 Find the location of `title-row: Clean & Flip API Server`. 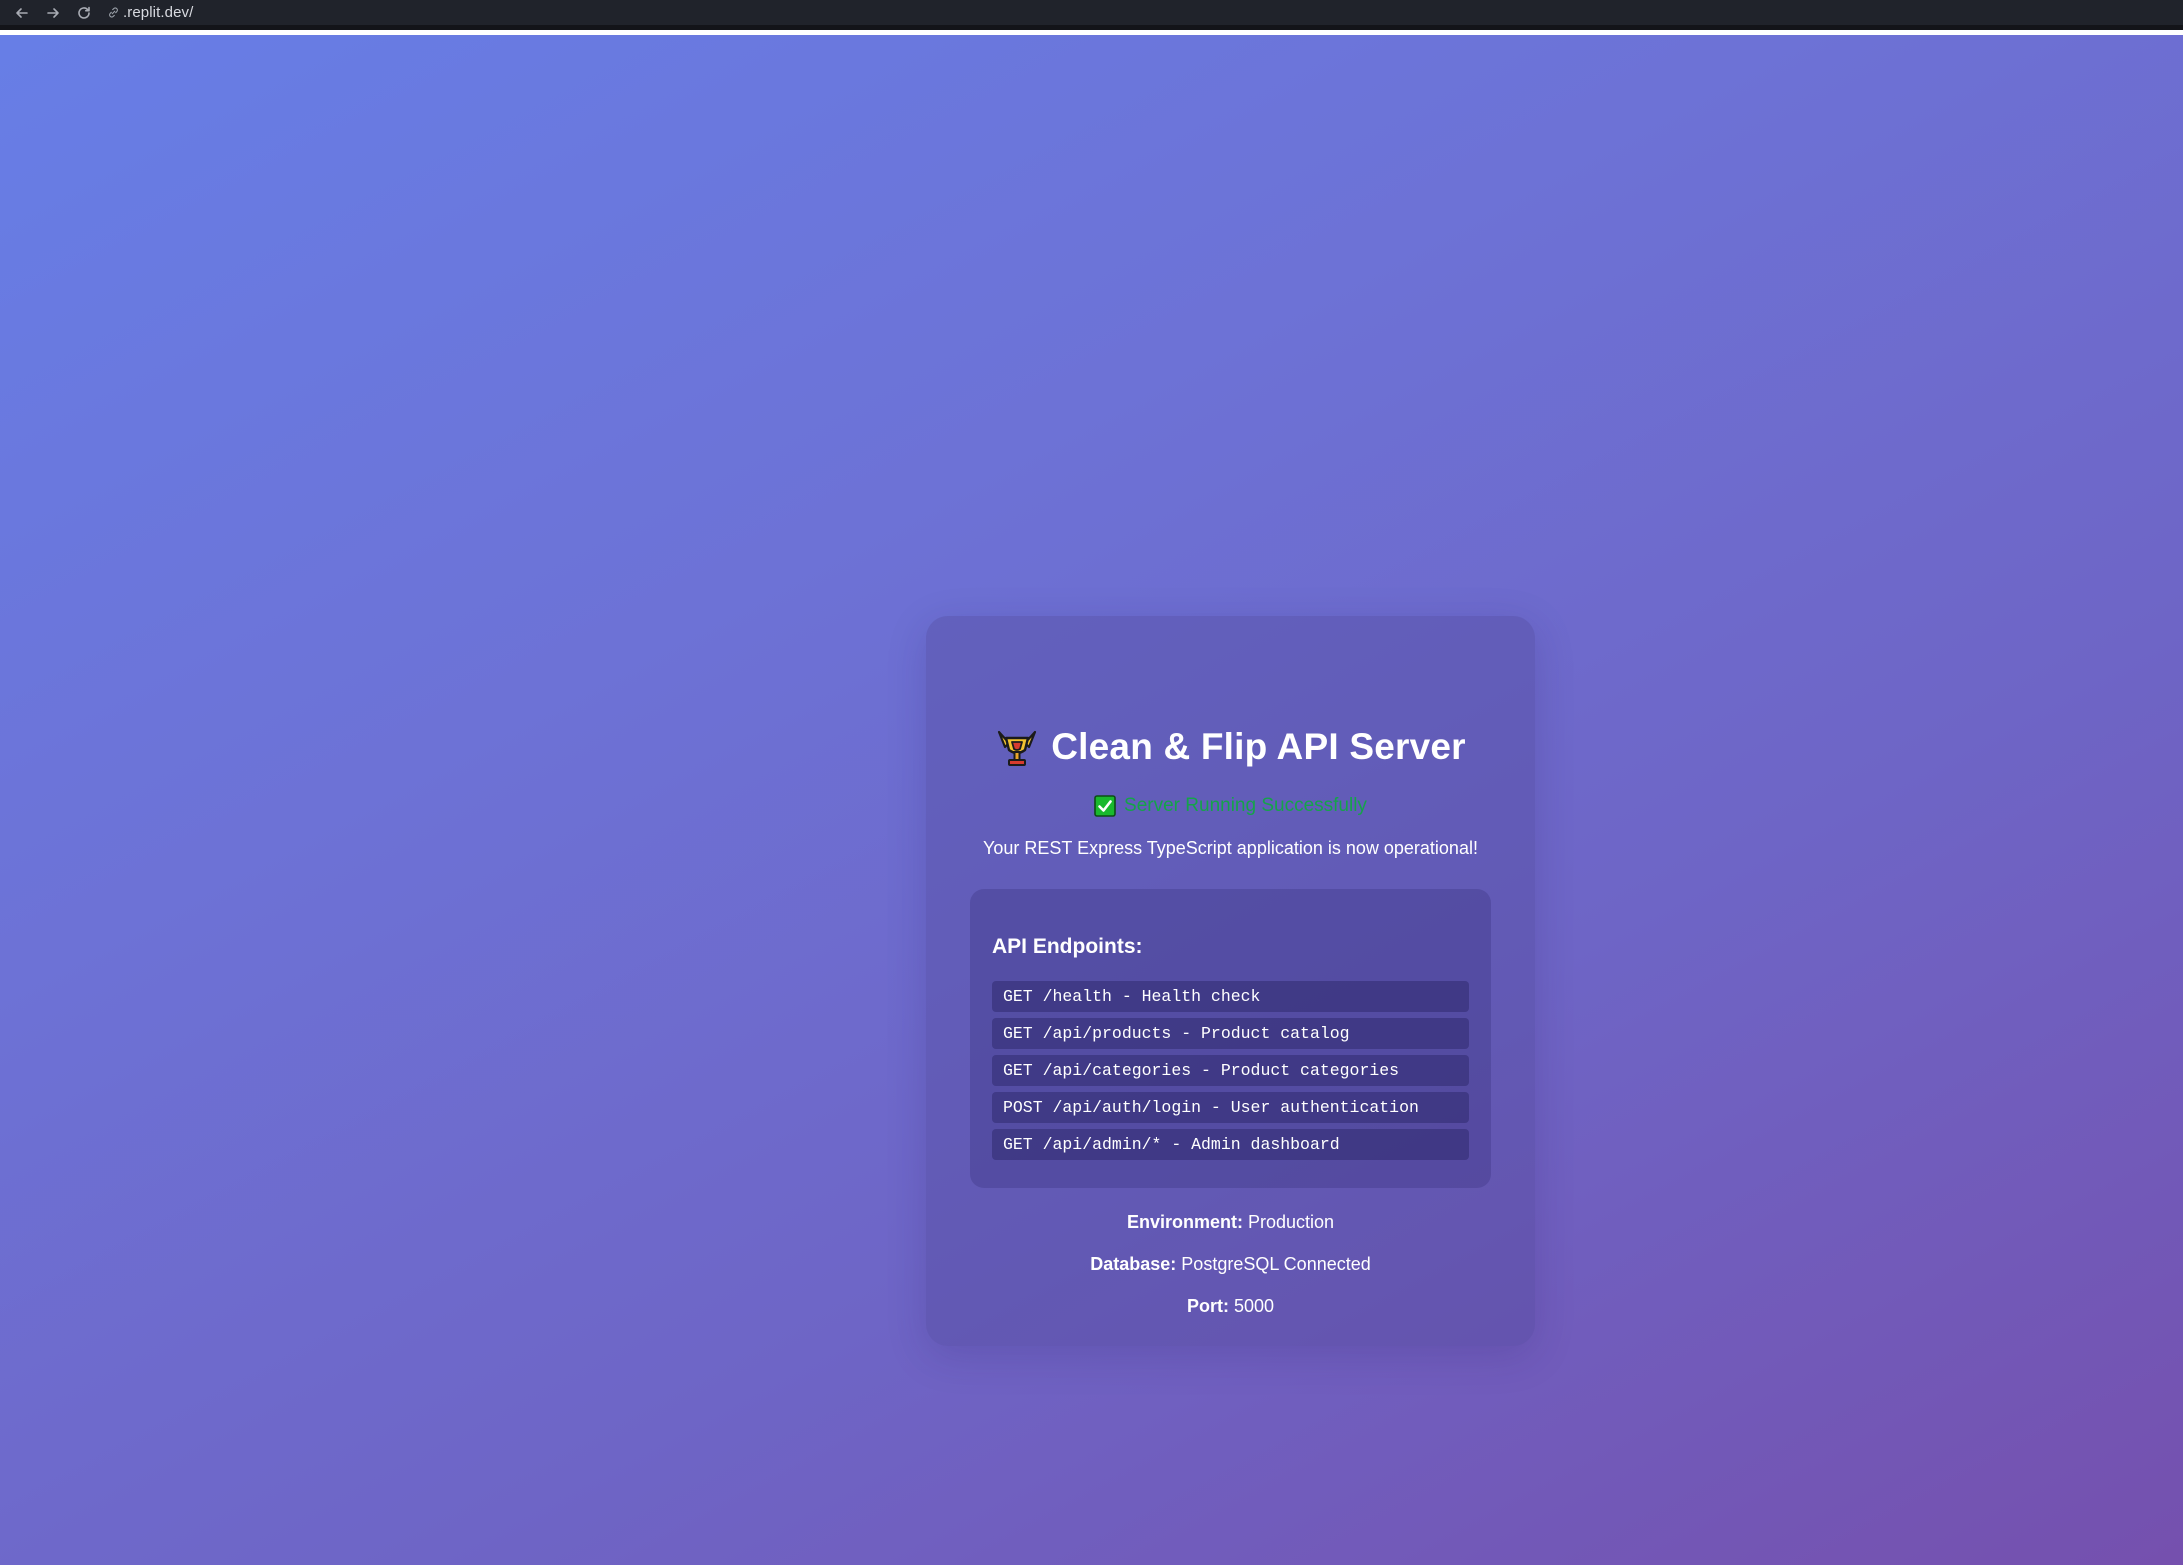

title-row: Clean & Flip API Server is located at coordinates (1230, 747).